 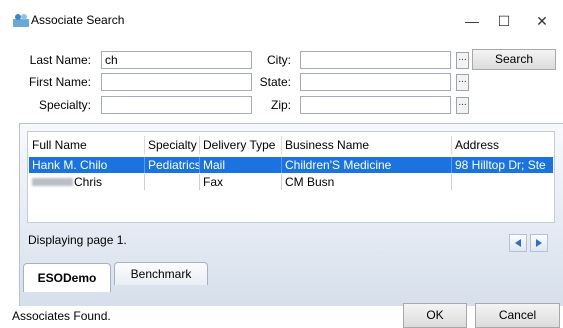 I want to click on paging-status: Displaying page 1., so click(x=77, y=240).